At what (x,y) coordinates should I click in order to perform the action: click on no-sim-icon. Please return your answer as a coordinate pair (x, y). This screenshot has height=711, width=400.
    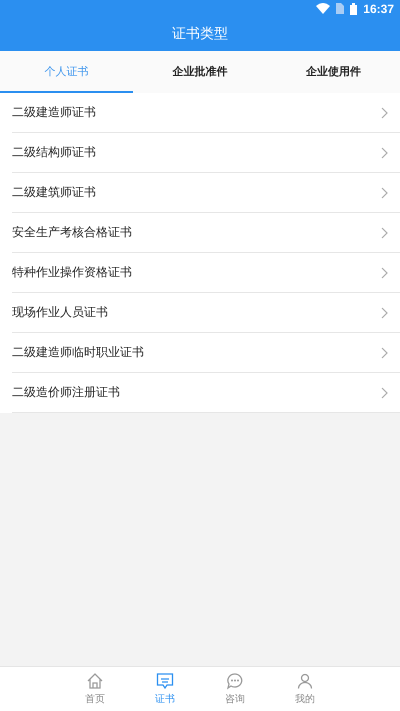
    Looking at the image, I should click on (340, 8).